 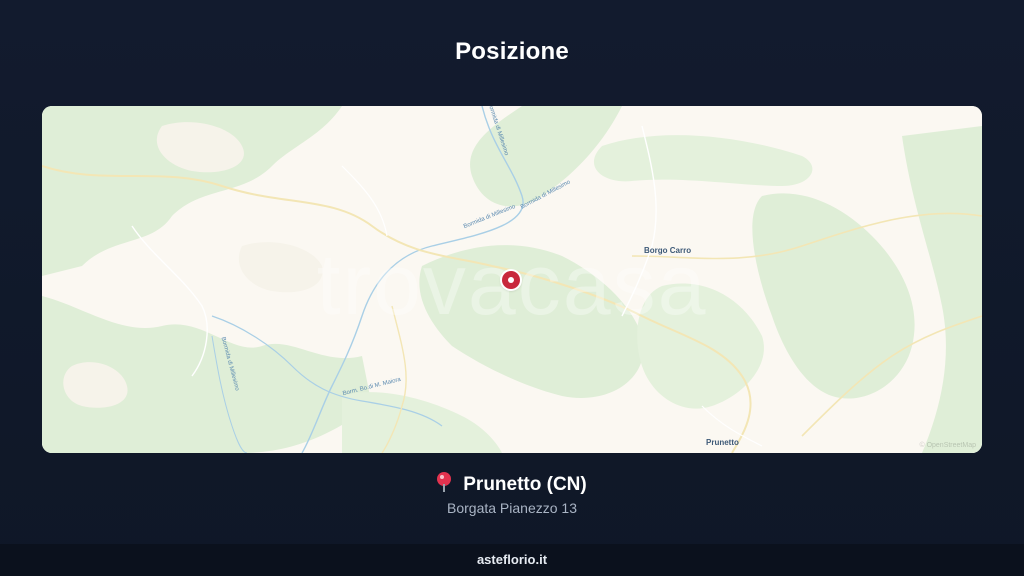 I want to click on location-marker-icon, so click(x=511, y=280).